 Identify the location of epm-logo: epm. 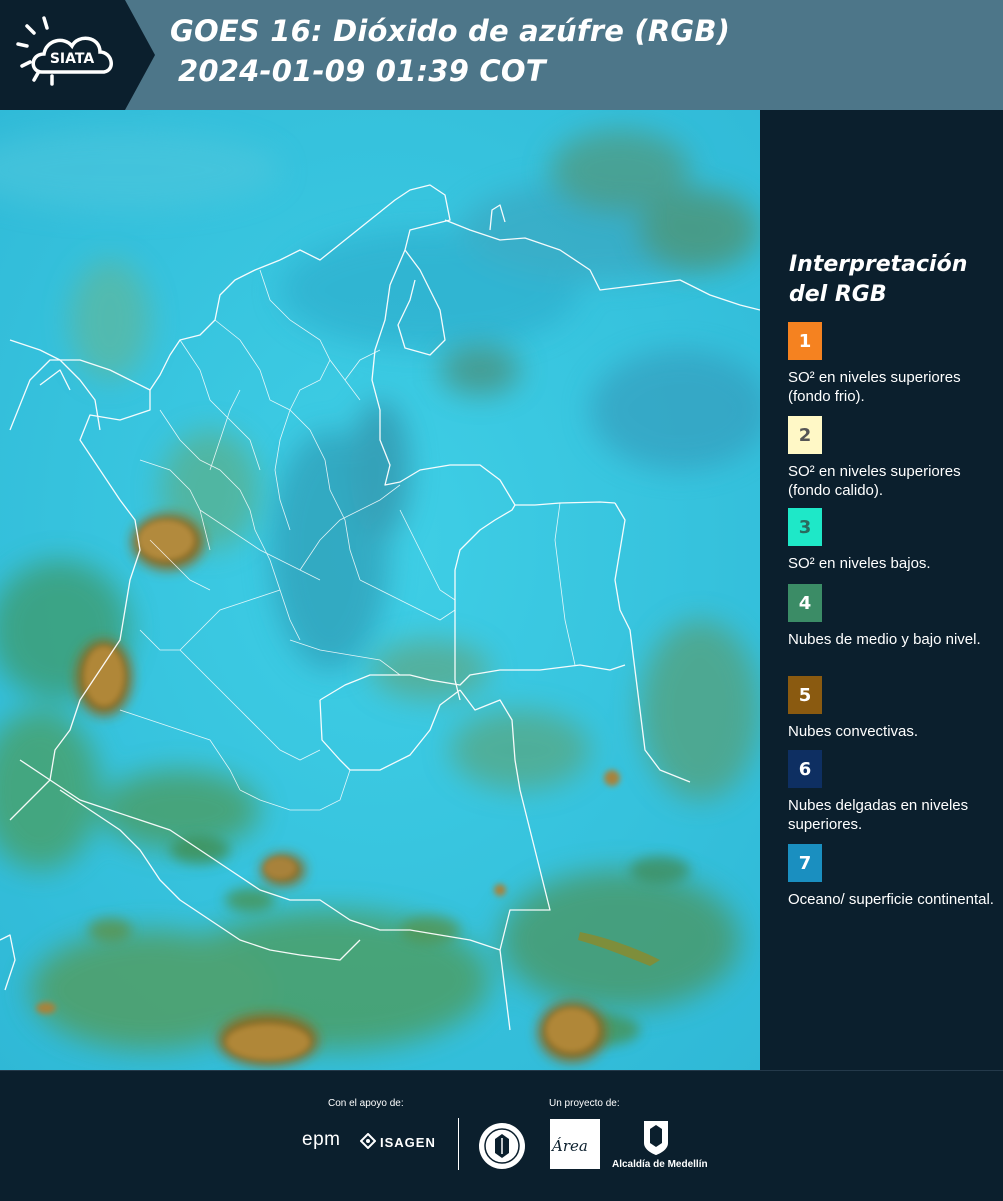
(321, 1140).